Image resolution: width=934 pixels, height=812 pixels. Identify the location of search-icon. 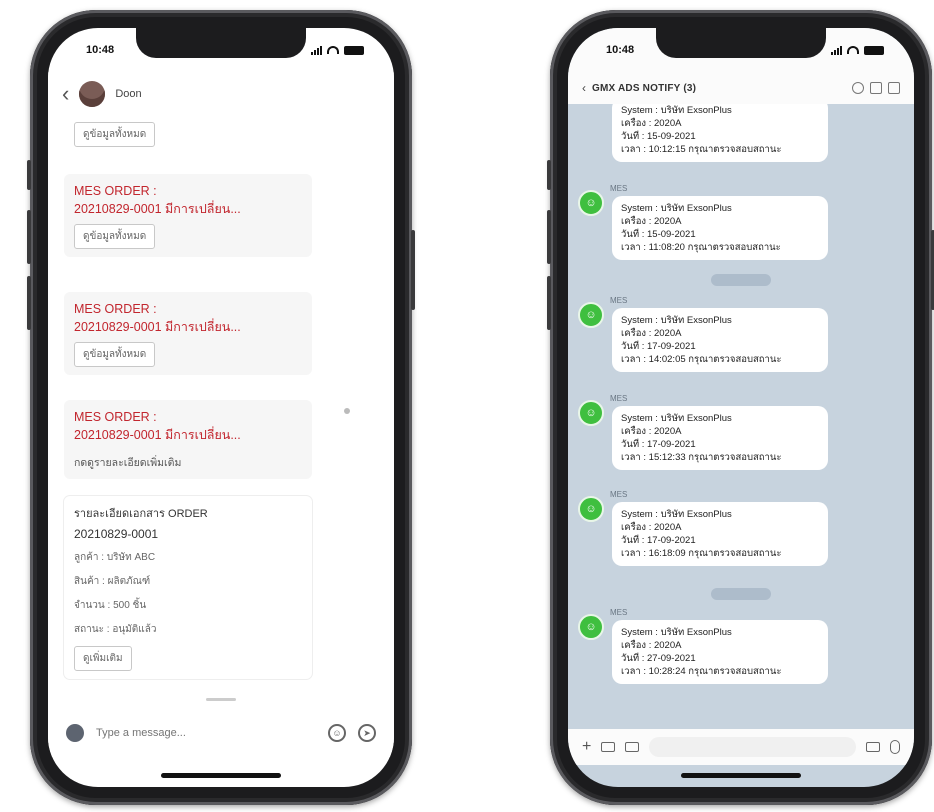
(858, 88).